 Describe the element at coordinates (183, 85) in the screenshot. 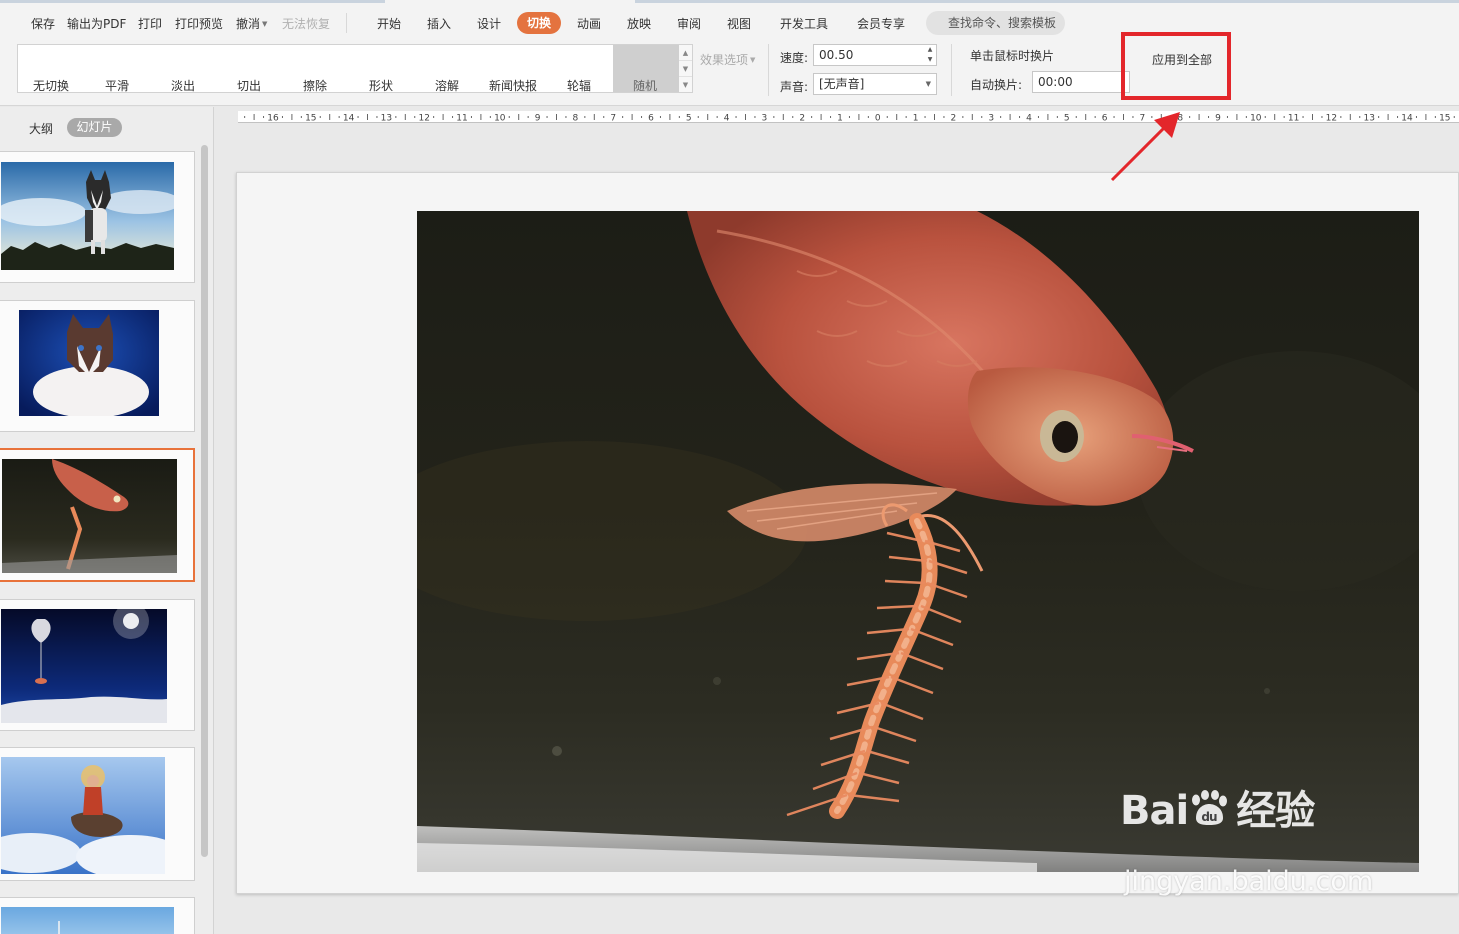

I see `transition-fade: 淡出` at that location.